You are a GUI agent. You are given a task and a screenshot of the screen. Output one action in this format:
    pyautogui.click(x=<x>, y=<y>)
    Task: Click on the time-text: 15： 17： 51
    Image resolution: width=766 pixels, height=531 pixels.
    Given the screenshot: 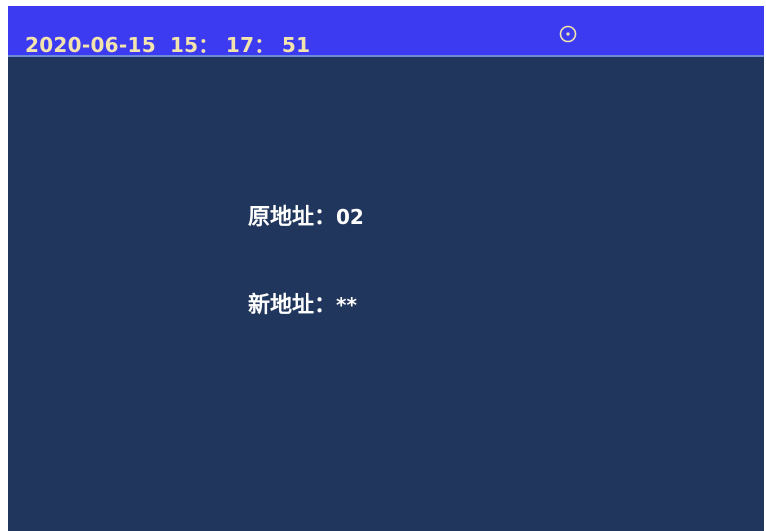 What is the action you would take?
    pyautogui.click(x=240, y=45)
    